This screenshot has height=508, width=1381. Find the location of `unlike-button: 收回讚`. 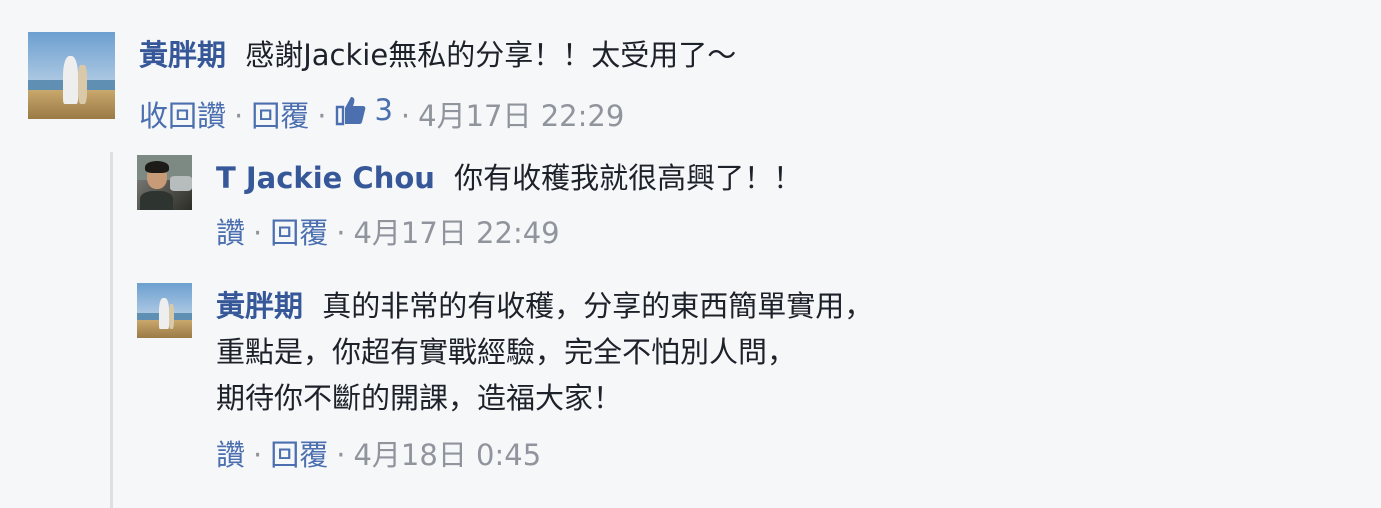

unlike-button: 收回讚 is located at coordinates (182, 116).